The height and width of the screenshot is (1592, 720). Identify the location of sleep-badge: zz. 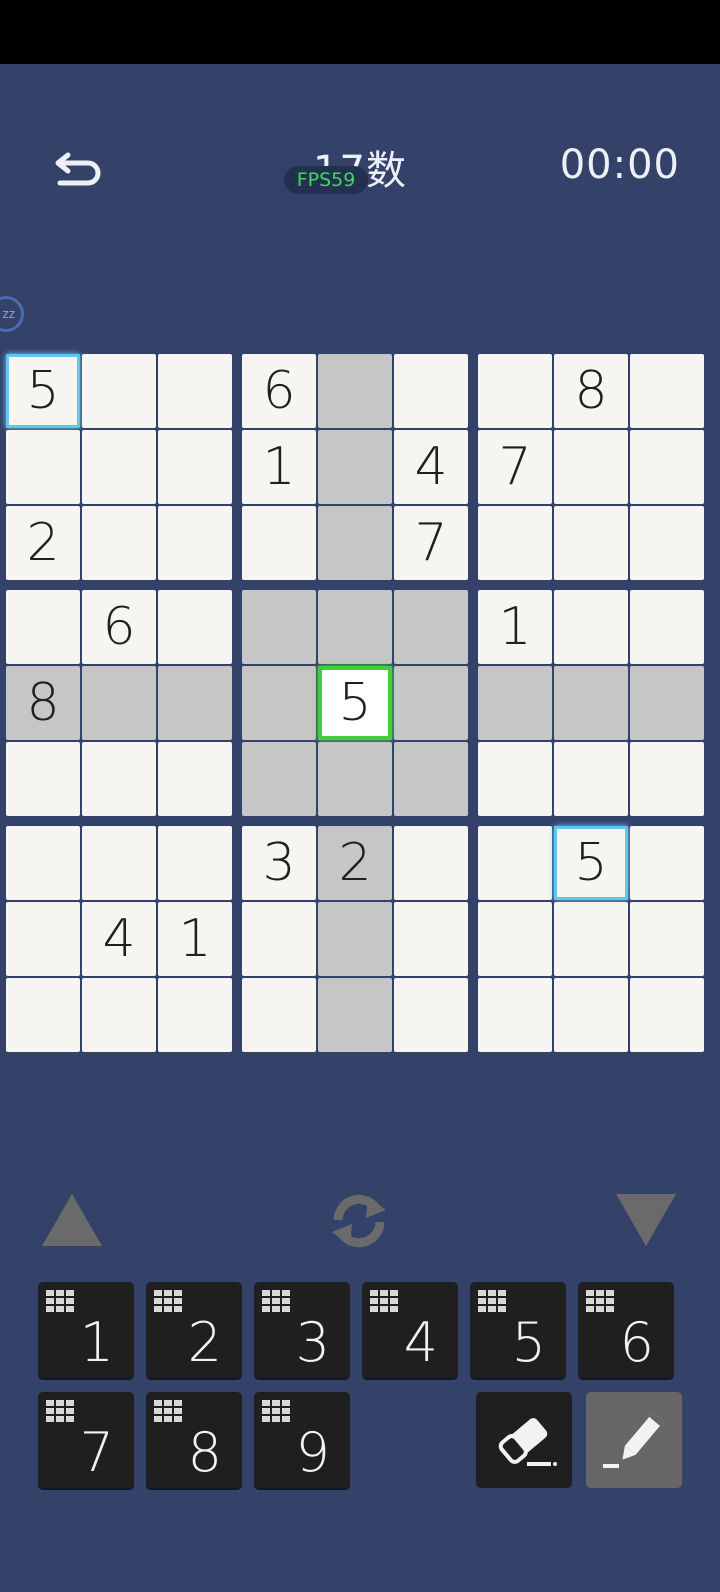
(12, 314).